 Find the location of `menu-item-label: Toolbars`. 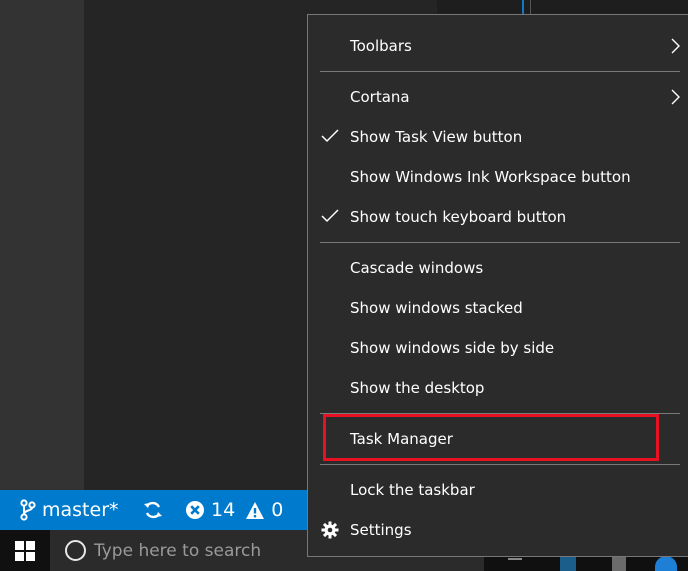

menu-item-label: Toolbars is located at coordinates (381, 46).